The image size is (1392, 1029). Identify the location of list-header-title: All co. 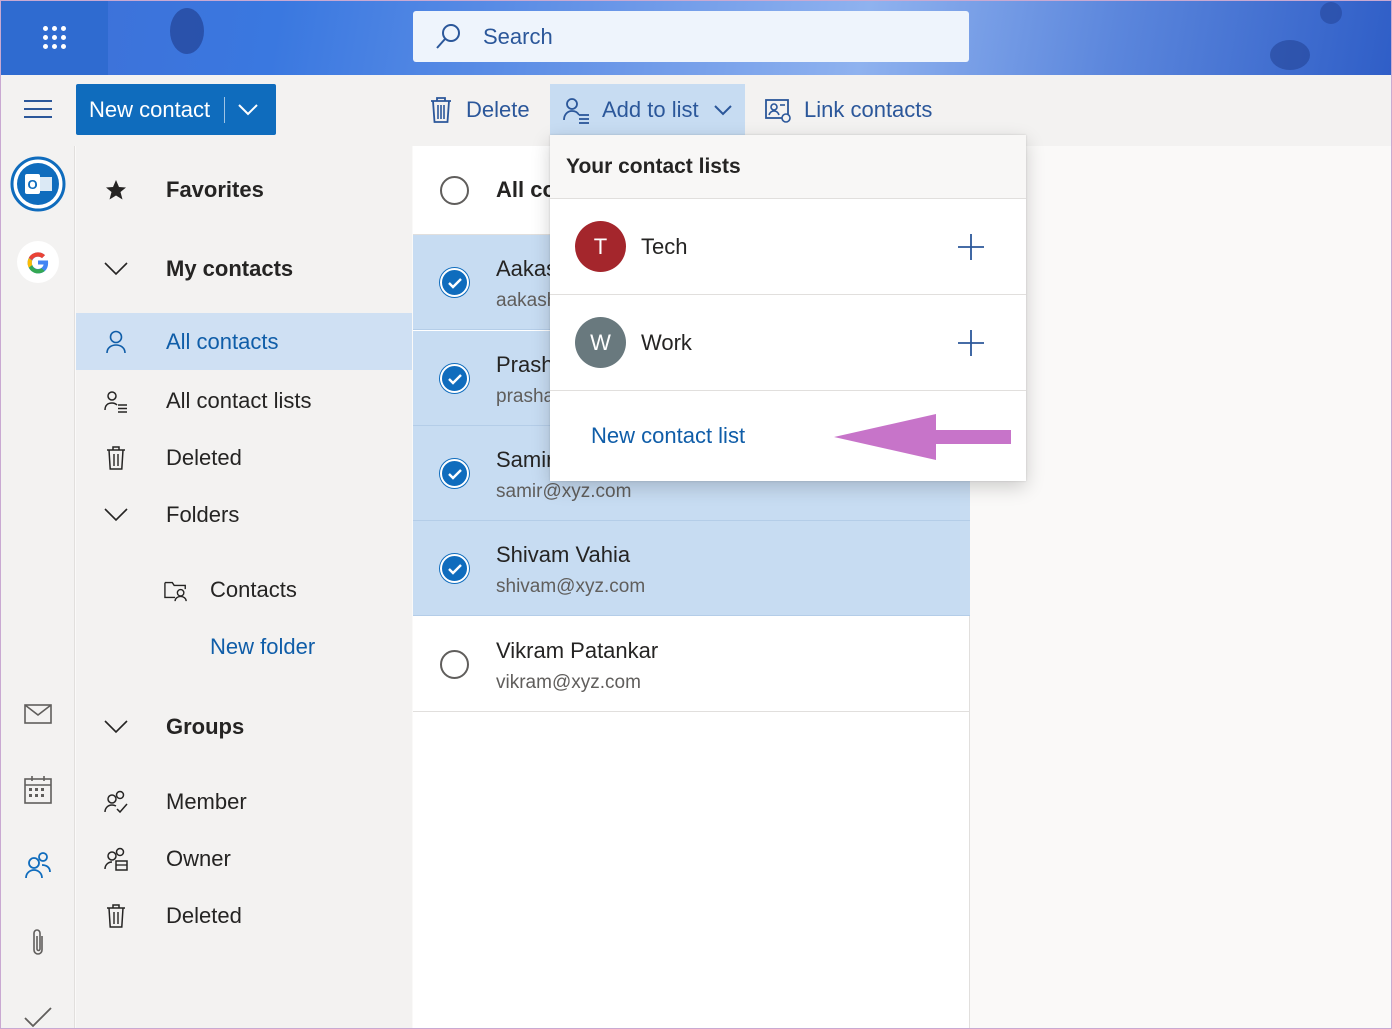
(526, 189).